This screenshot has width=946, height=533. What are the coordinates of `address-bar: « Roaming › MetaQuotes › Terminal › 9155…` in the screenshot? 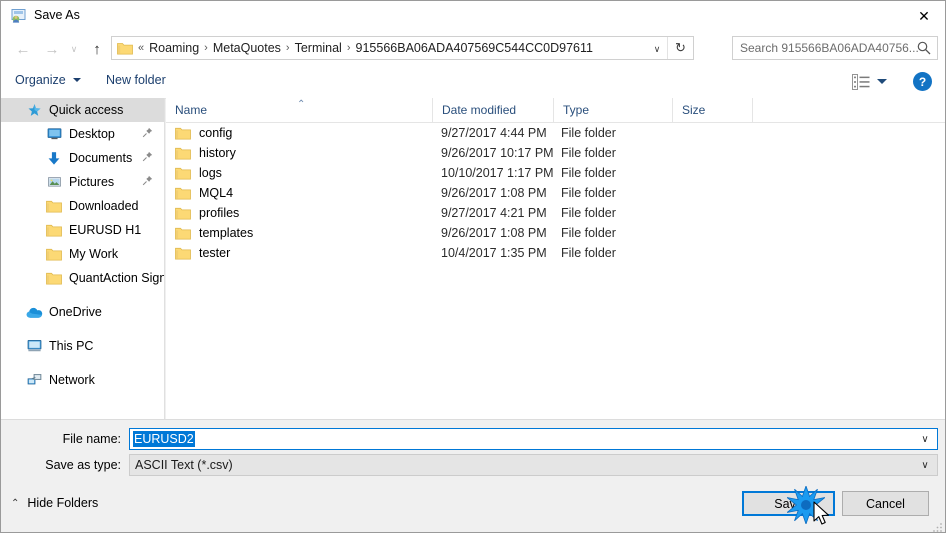 It's located at (402, 48).